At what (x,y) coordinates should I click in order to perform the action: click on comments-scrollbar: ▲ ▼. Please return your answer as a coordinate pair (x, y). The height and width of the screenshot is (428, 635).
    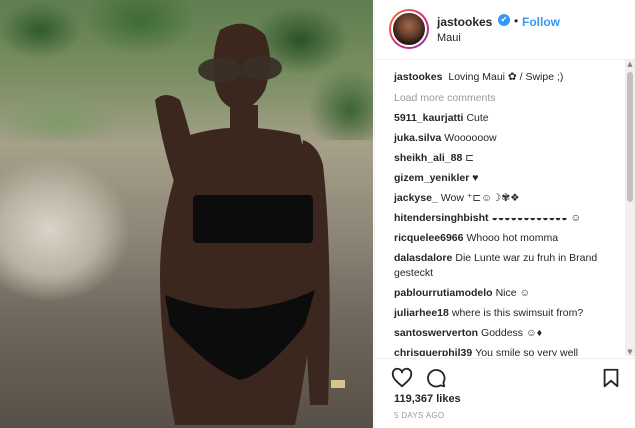
    Looking at the image, I should click on (630, 208).